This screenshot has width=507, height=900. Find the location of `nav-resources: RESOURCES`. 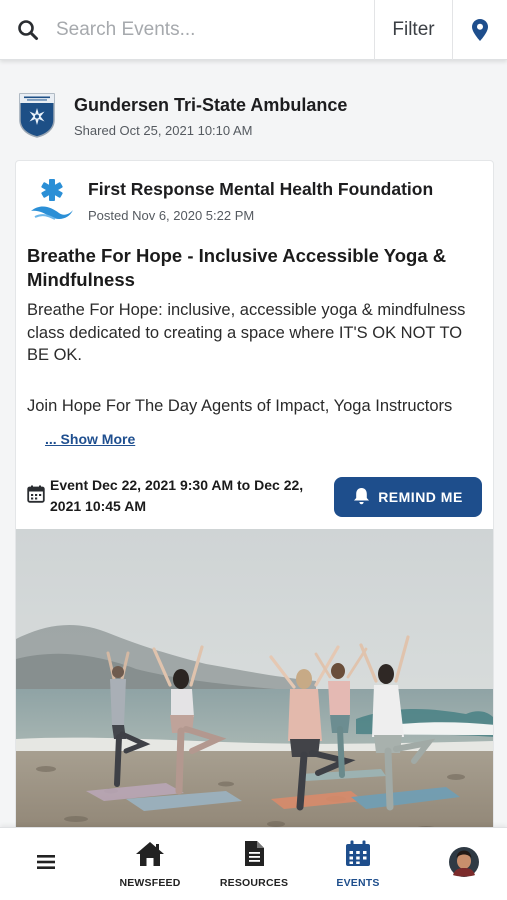

nav-resources: RESOURCES is located at coordinates (254, 864).